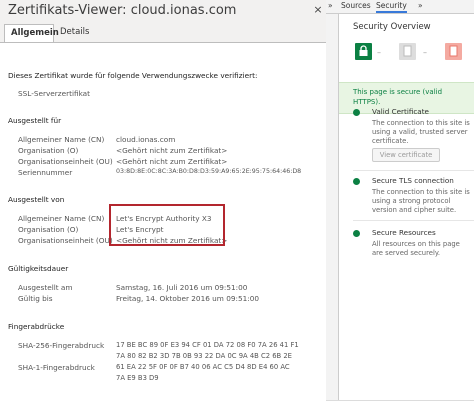 The width and height of the screenshot is (474, 401). Describe the element at coordinates (35, 120) in the screenshot. I see `issued-to-heading: Ausgestellt für` at that location.